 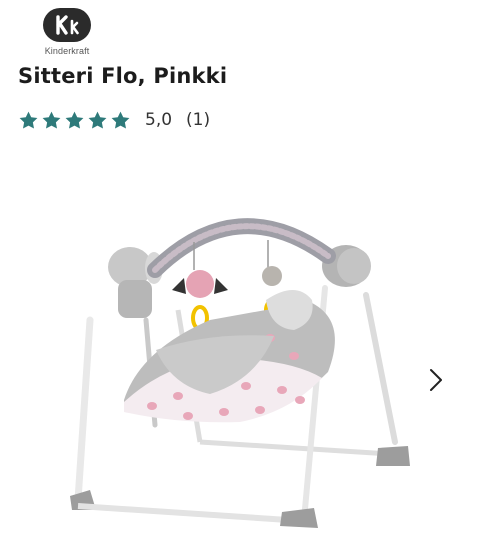 What do you see at coordinates (123, 76) in the screenshot?
I see `product-title: Sitteri Flo, Pinkki` at bounding box center [123, 76].